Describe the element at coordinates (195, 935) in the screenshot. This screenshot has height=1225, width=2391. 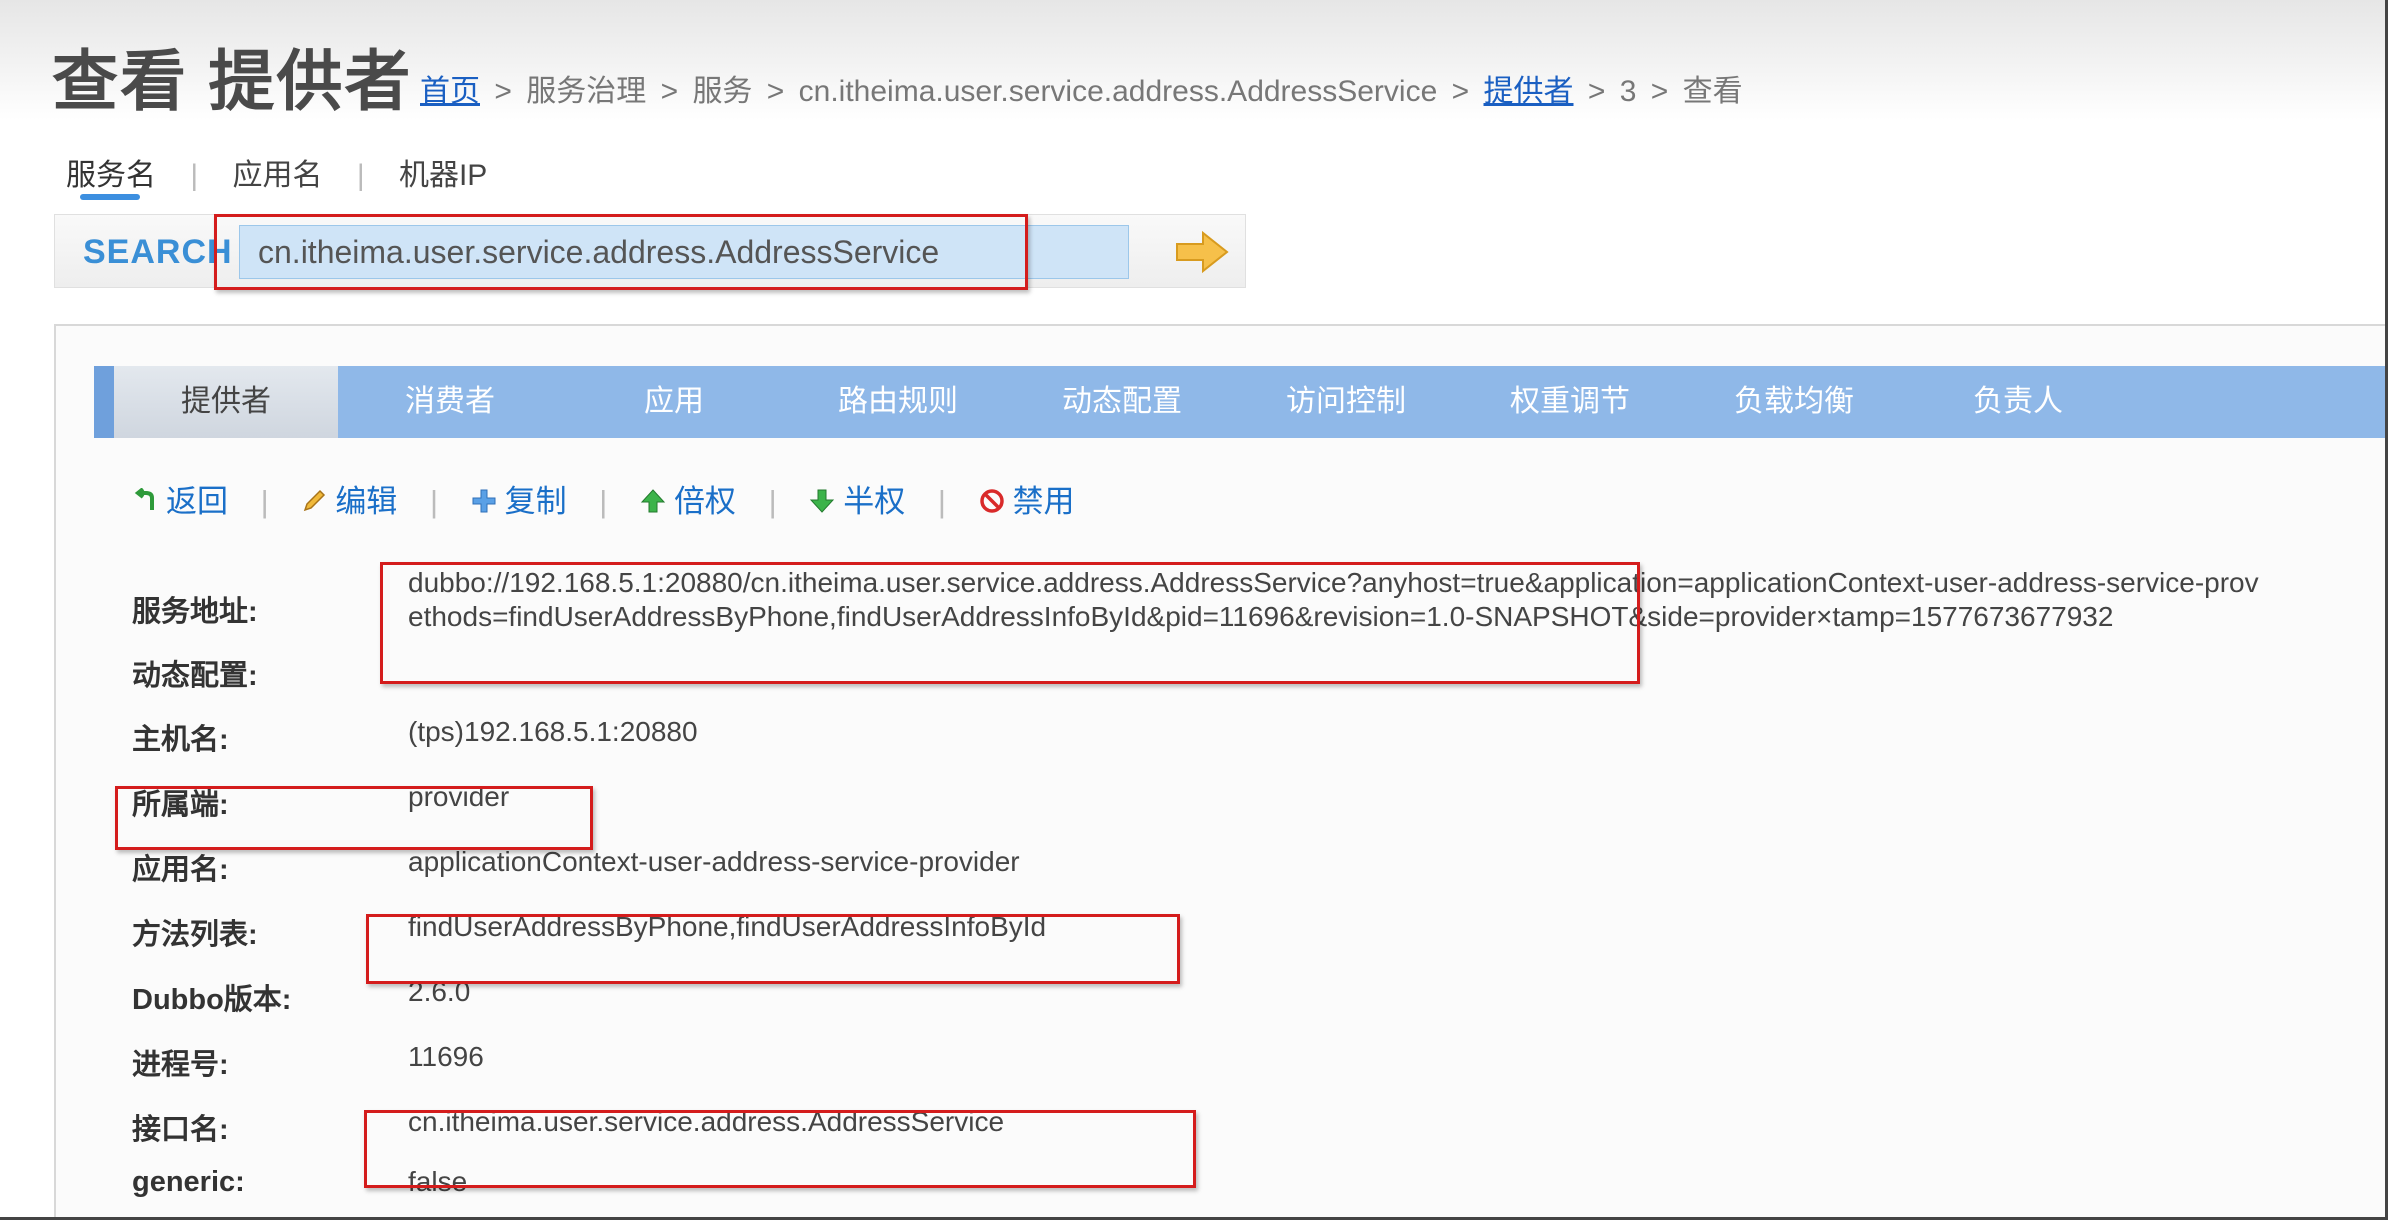
I see `methods-label: 方法列表:` at that location.